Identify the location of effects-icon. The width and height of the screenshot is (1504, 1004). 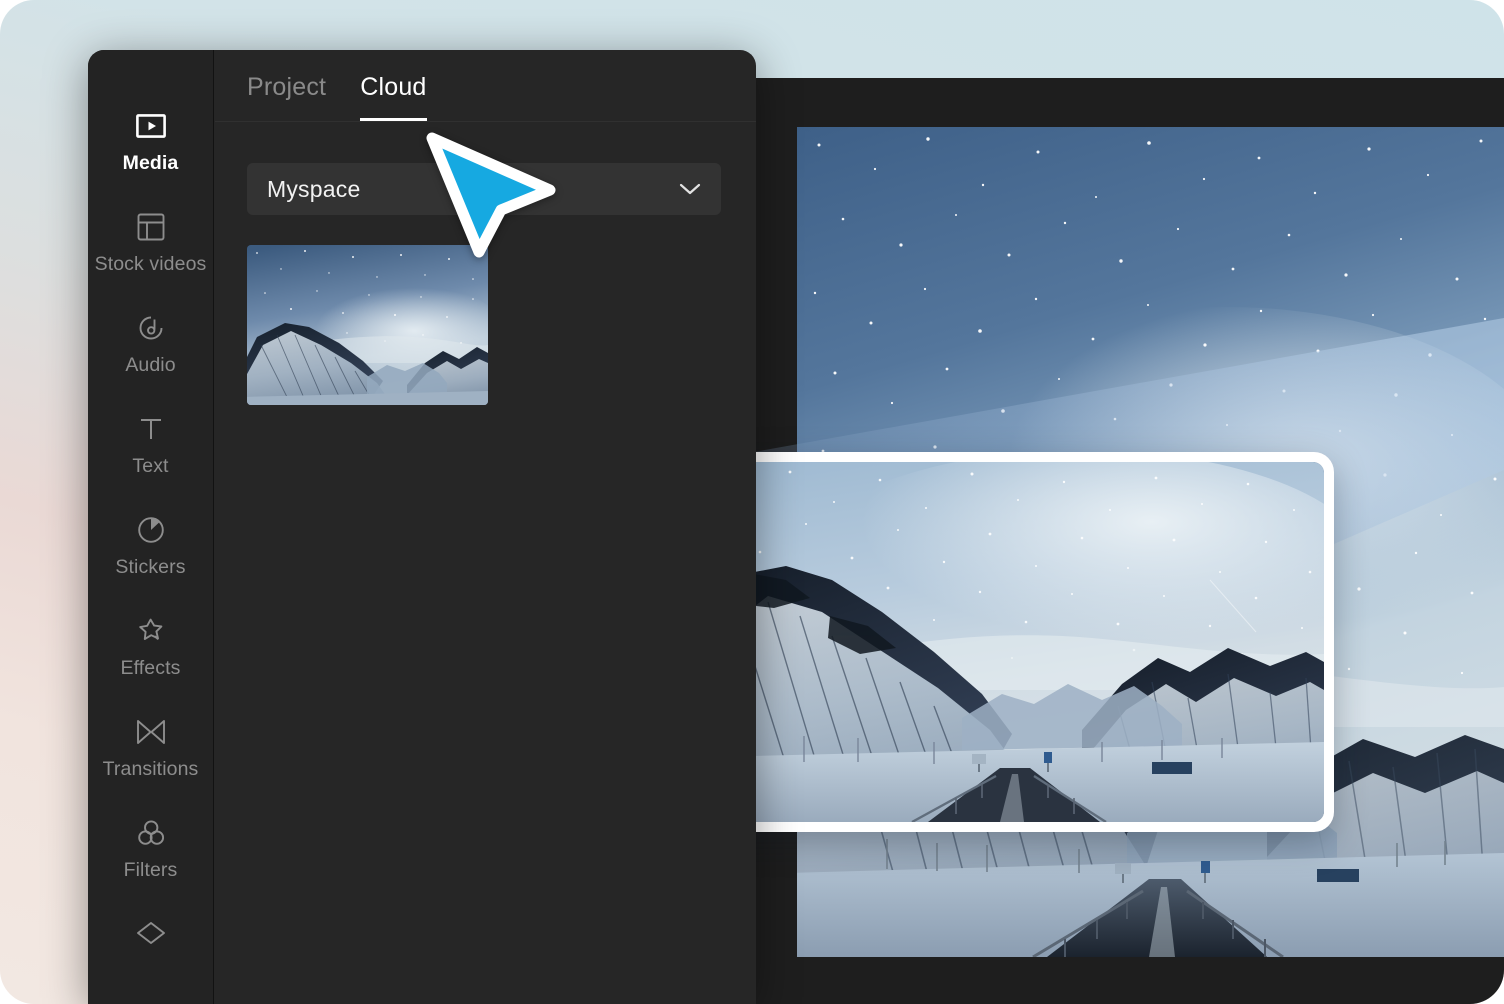
(151, 631).